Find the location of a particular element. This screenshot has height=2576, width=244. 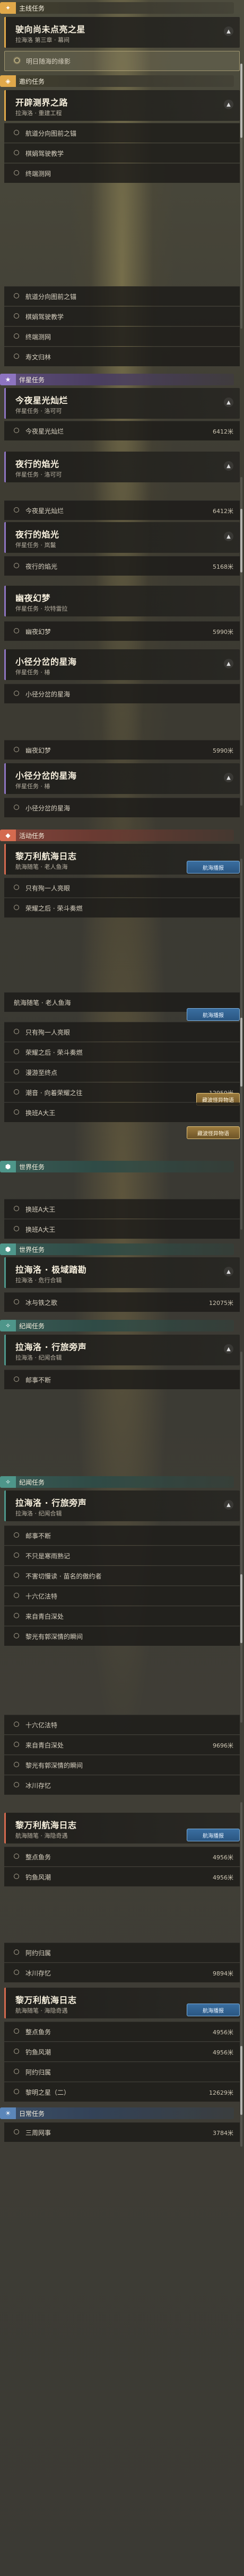

quest-card: 驶向尚未点亮之星 拉海洛 第三章 · 幕间 ▲ is located at coordinates (122, 32).